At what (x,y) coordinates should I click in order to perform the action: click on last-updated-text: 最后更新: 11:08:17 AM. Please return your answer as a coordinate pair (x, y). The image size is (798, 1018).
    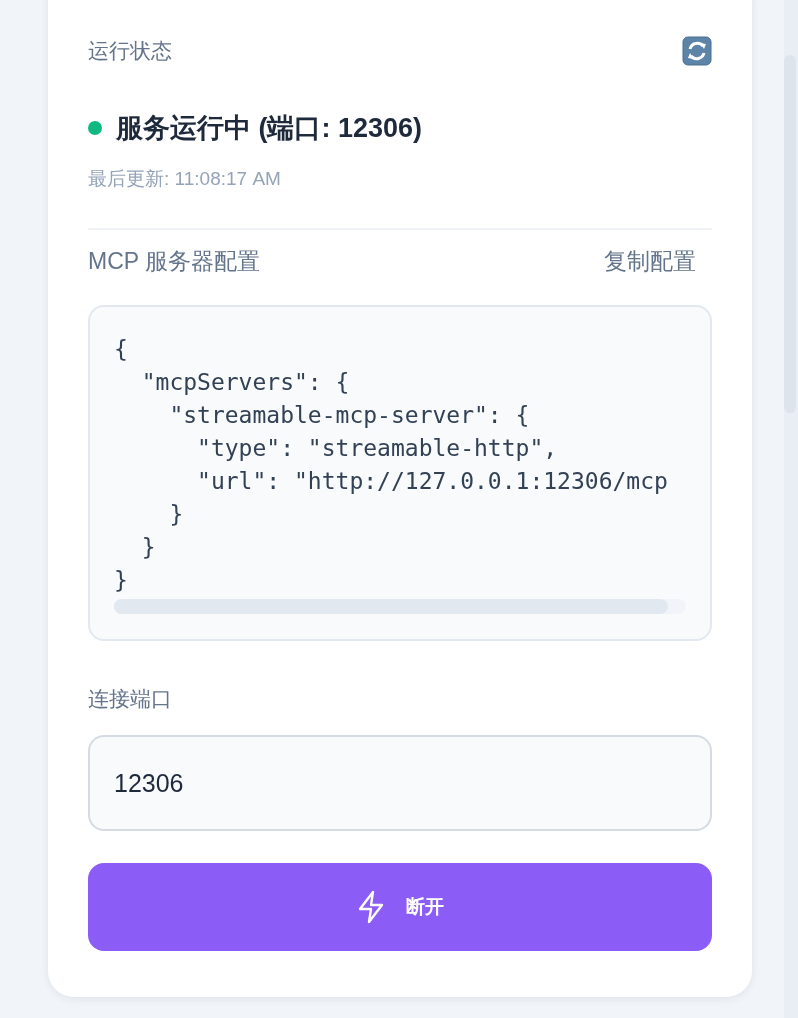
    Looking at the image, I should click on (185, 179).